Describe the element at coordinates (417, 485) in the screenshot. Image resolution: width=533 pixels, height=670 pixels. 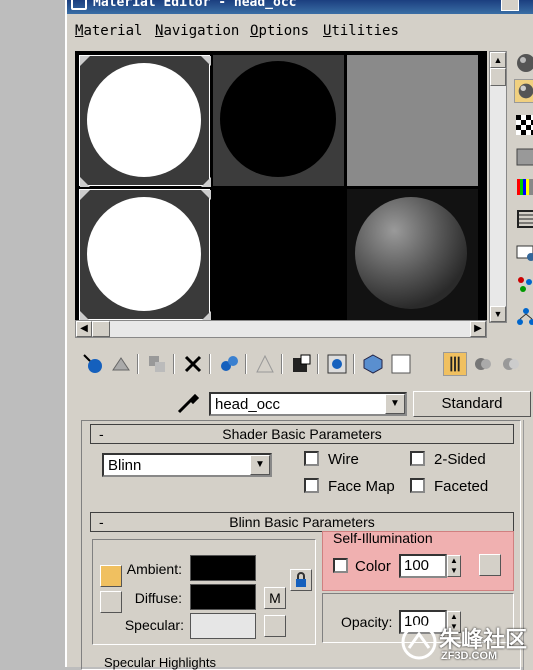
I see `faceted-checkbox` at that location.